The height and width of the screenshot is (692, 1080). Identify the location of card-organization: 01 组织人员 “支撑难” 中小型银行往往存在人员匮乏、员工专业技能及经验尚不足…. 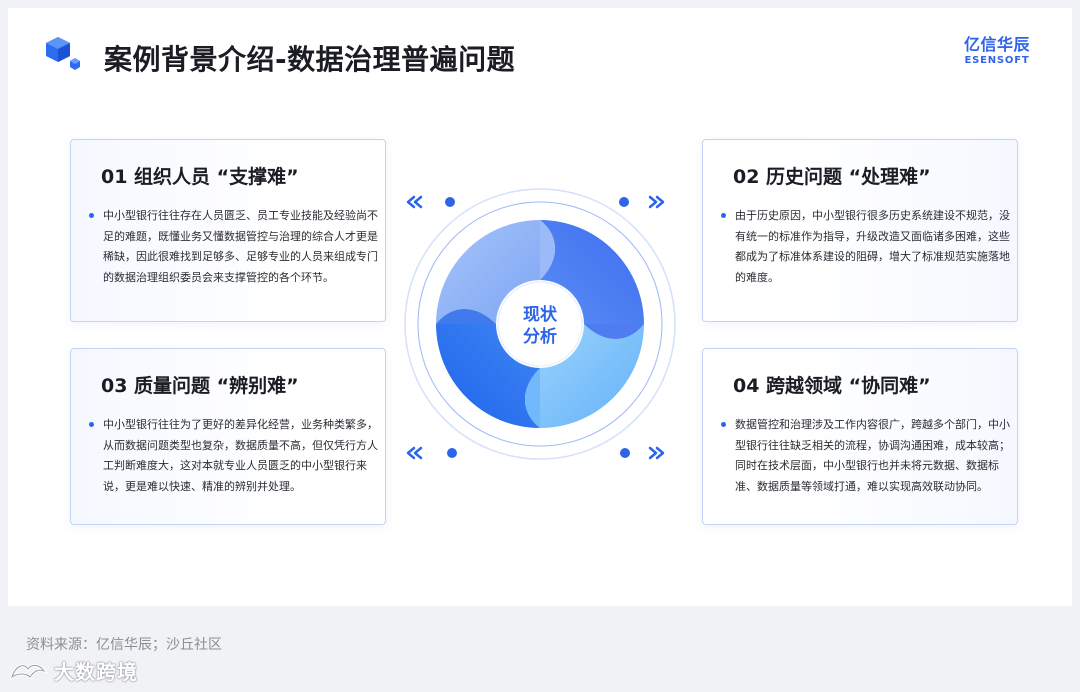
(228, 230).